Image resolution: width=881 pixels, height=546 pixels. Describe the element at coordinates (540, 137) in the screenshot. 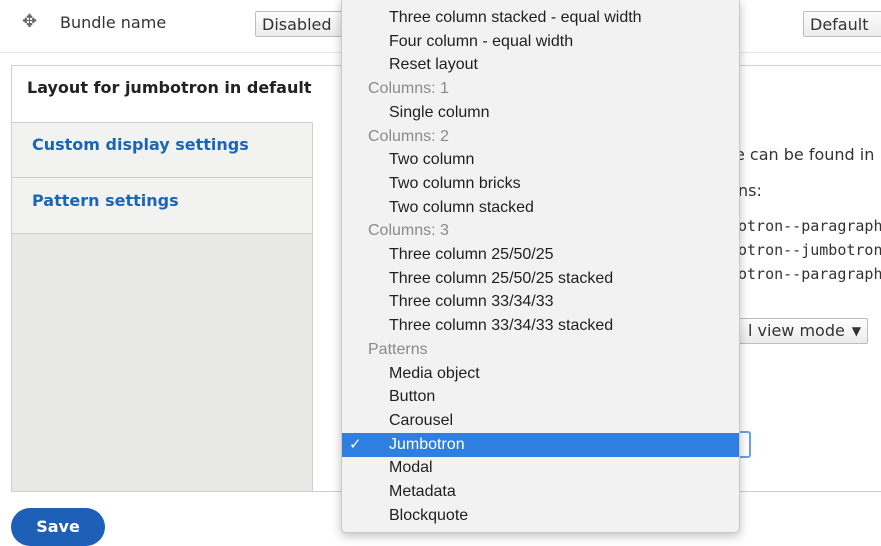

I see `dropdown-group-label: Columns: 2` at that location.